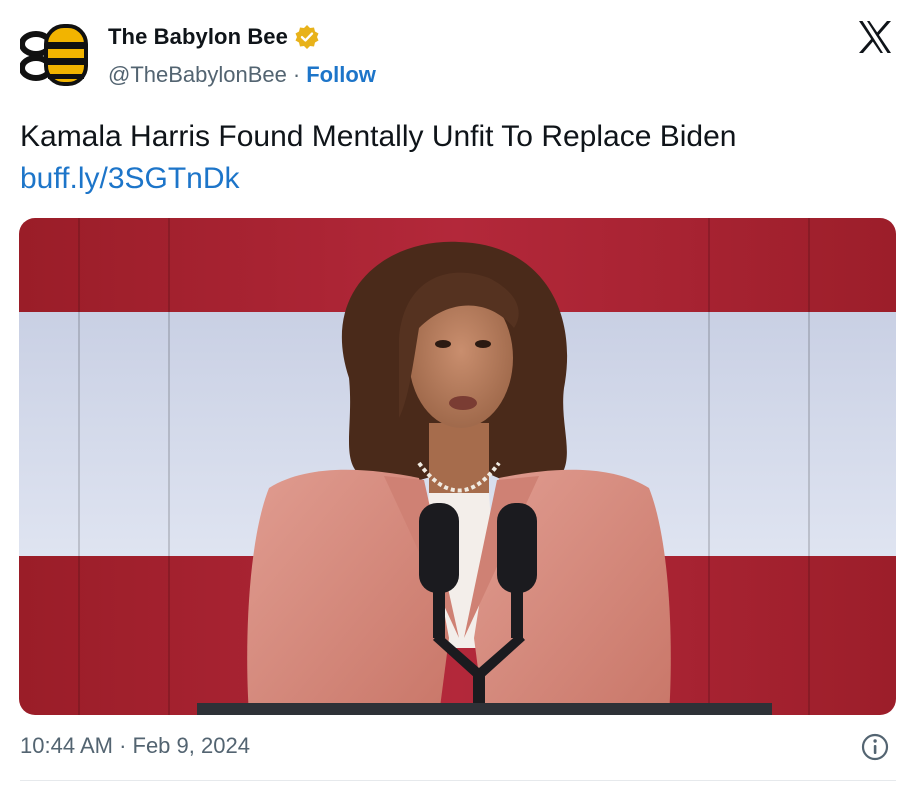  I want to click on verified-badge-icon, so click(307, 37).